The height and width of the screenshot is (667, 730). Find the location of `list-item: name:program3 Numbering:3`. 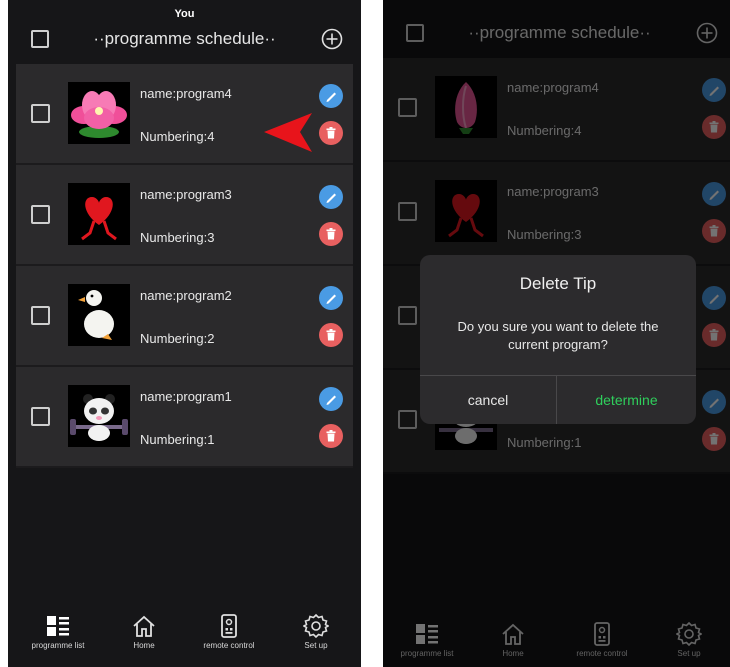

list-item: name:program3 Numbering:3 is located at coordinates (184, 215).